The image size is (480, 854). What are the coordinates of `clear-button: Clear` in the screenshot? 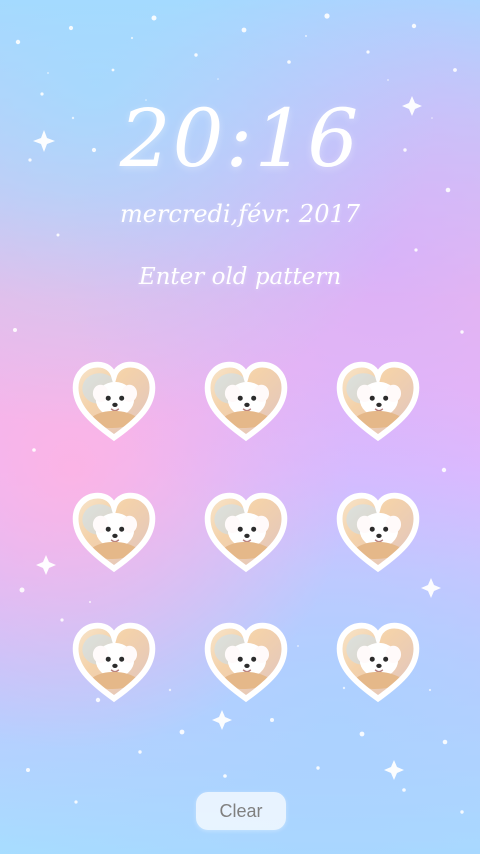 It's located at (241, 811).